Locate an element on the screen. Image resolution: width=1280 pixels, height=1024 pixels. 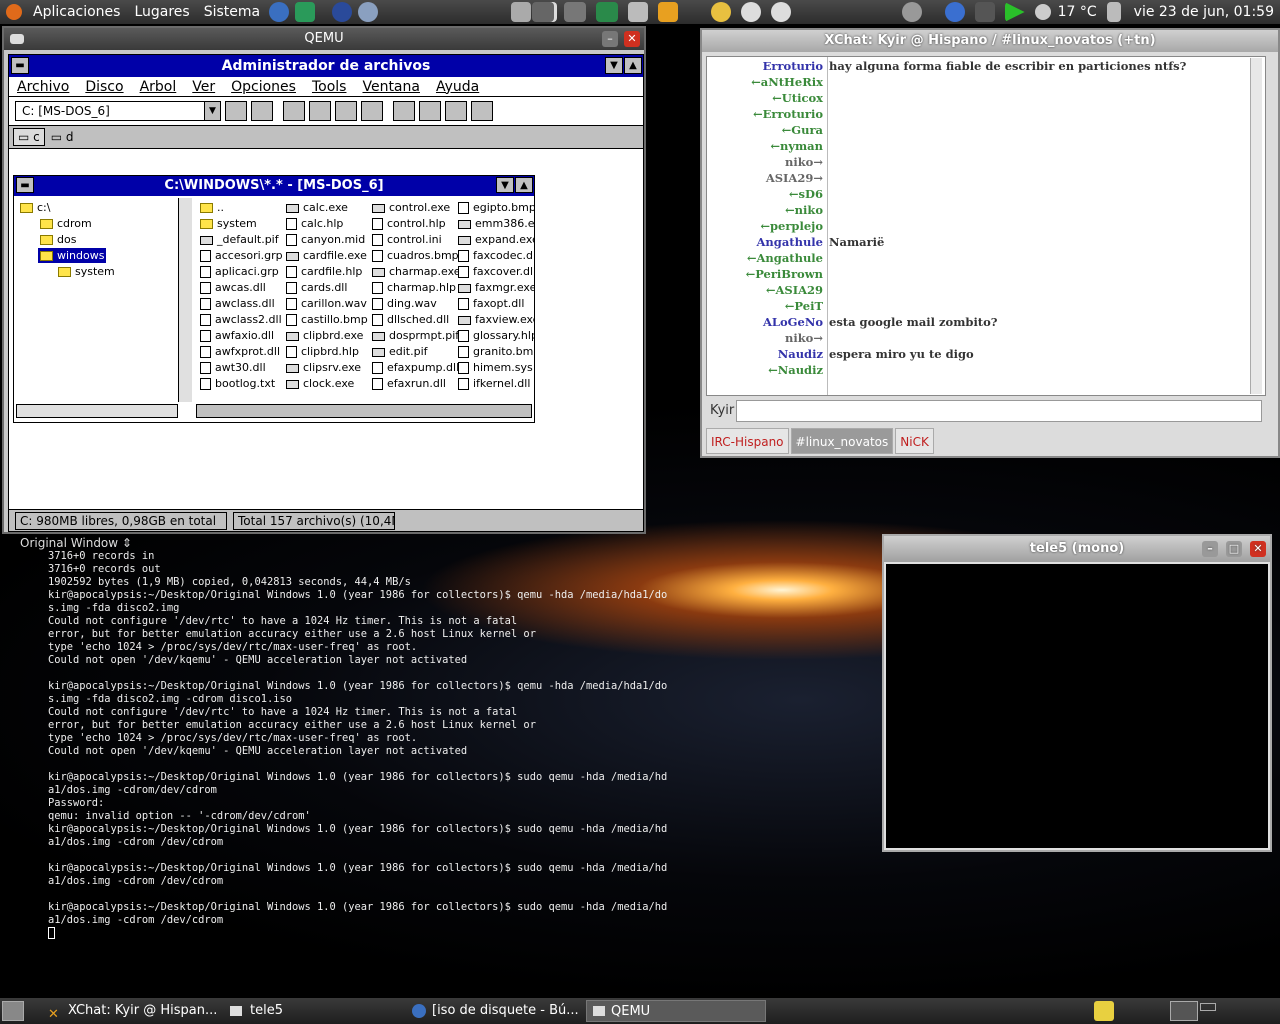
chat-nick: Angathule is located at coordinates (790, 242).